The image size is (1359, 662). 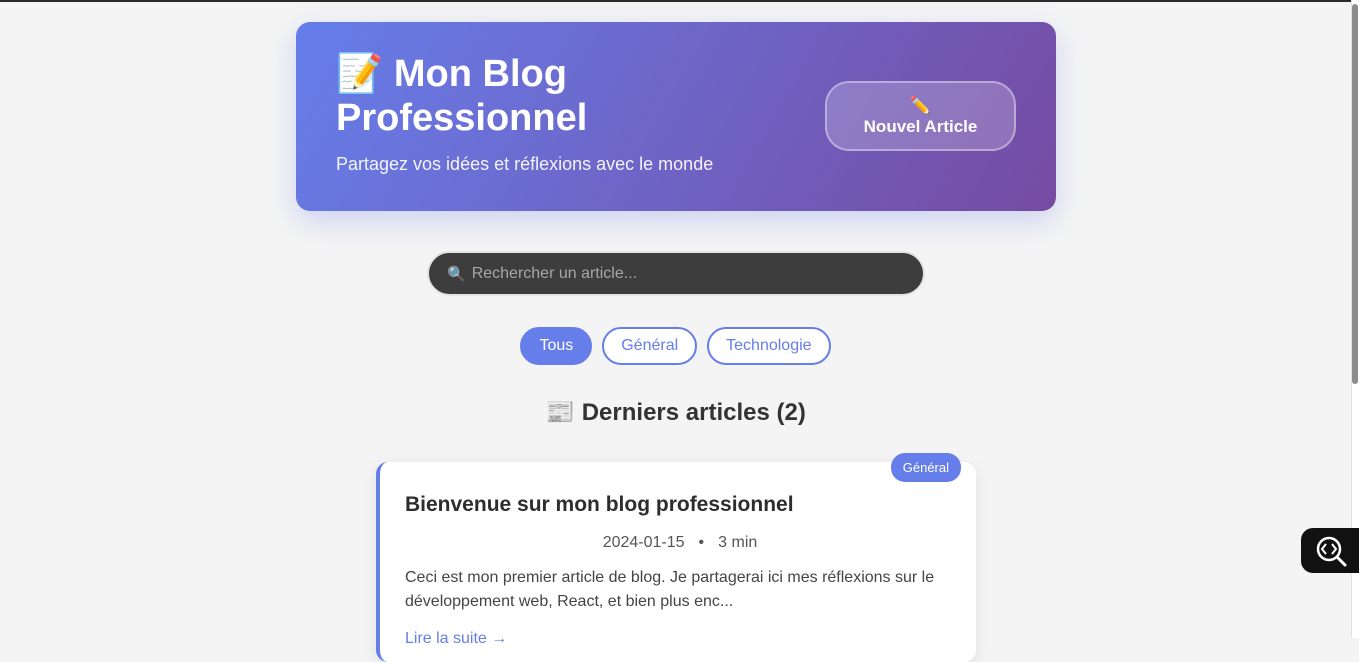 I want to click on pencil-icon: ✏️, so click(x=920, y=105).